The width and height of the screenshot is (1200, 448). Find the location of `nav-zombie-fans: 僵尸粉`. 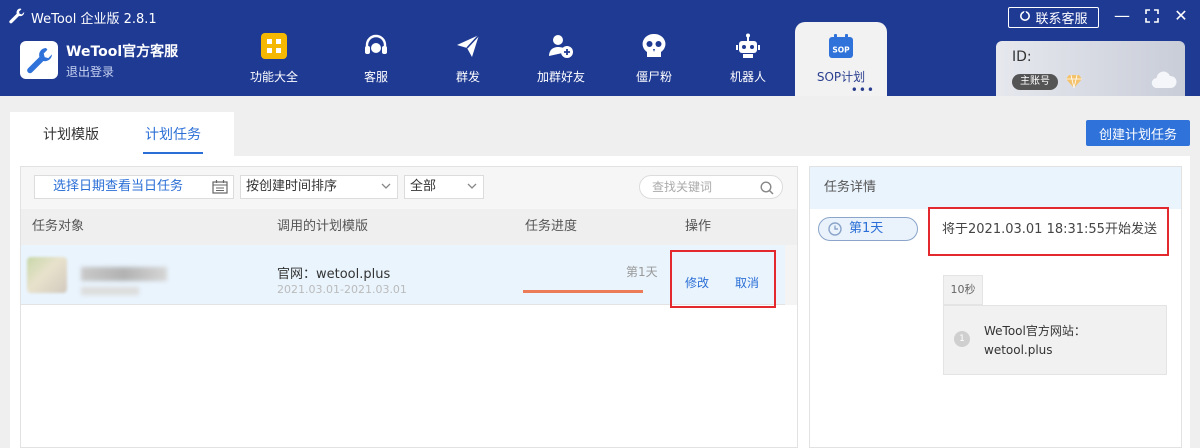

nav-zombie-fans: 僵尸粉 is located at coordinates (654, 59).